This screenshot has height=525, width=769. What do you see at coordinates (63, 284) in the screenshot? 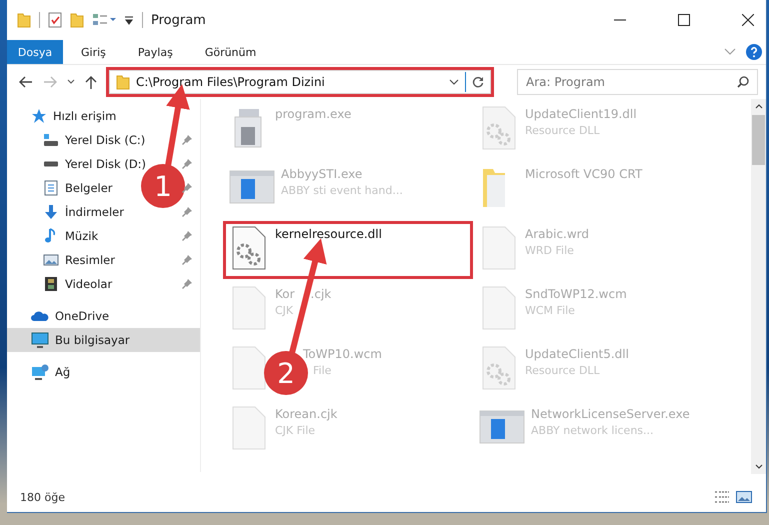
I see `sidebar-item: Videolar` at bounding box center [63, 284].